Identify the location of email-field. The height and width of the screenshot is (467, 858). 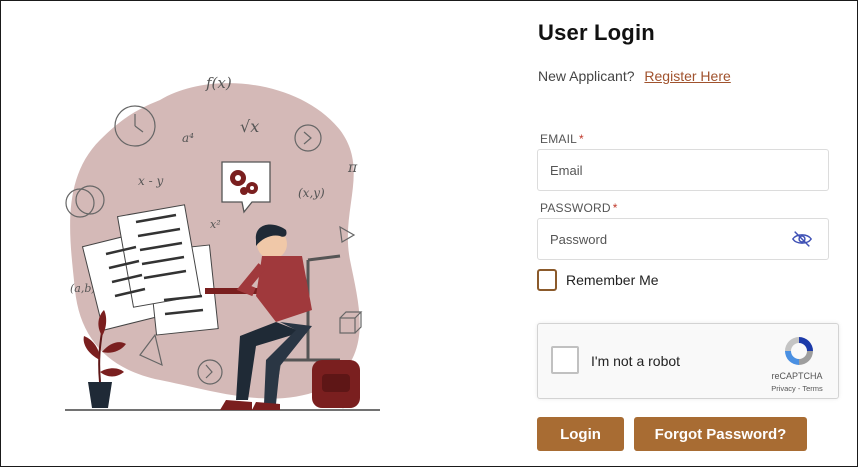
(683, 170).